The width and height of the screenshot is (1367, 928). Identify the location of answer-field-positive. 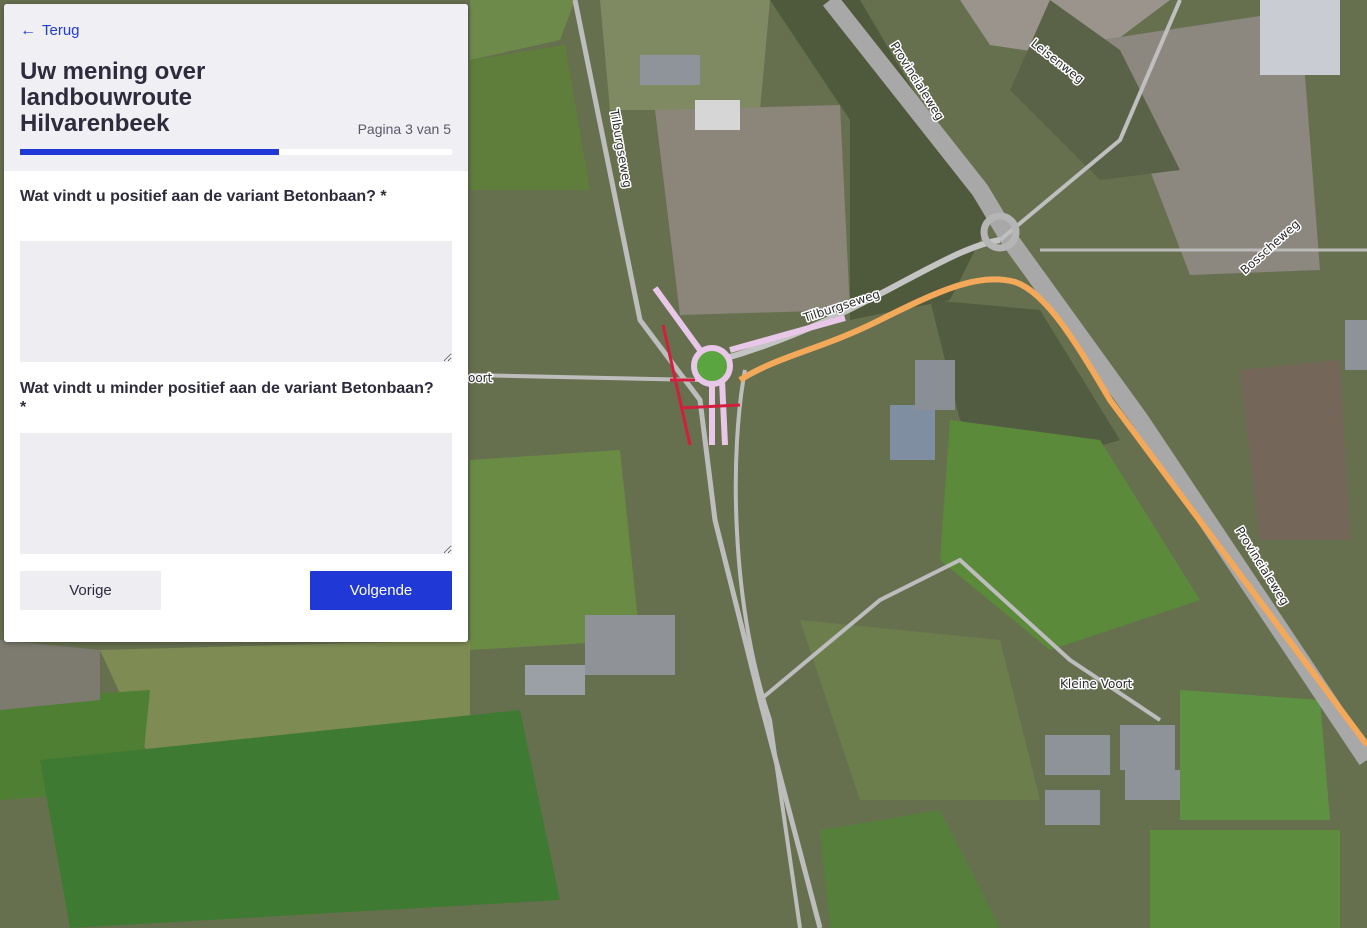
(236, 301).